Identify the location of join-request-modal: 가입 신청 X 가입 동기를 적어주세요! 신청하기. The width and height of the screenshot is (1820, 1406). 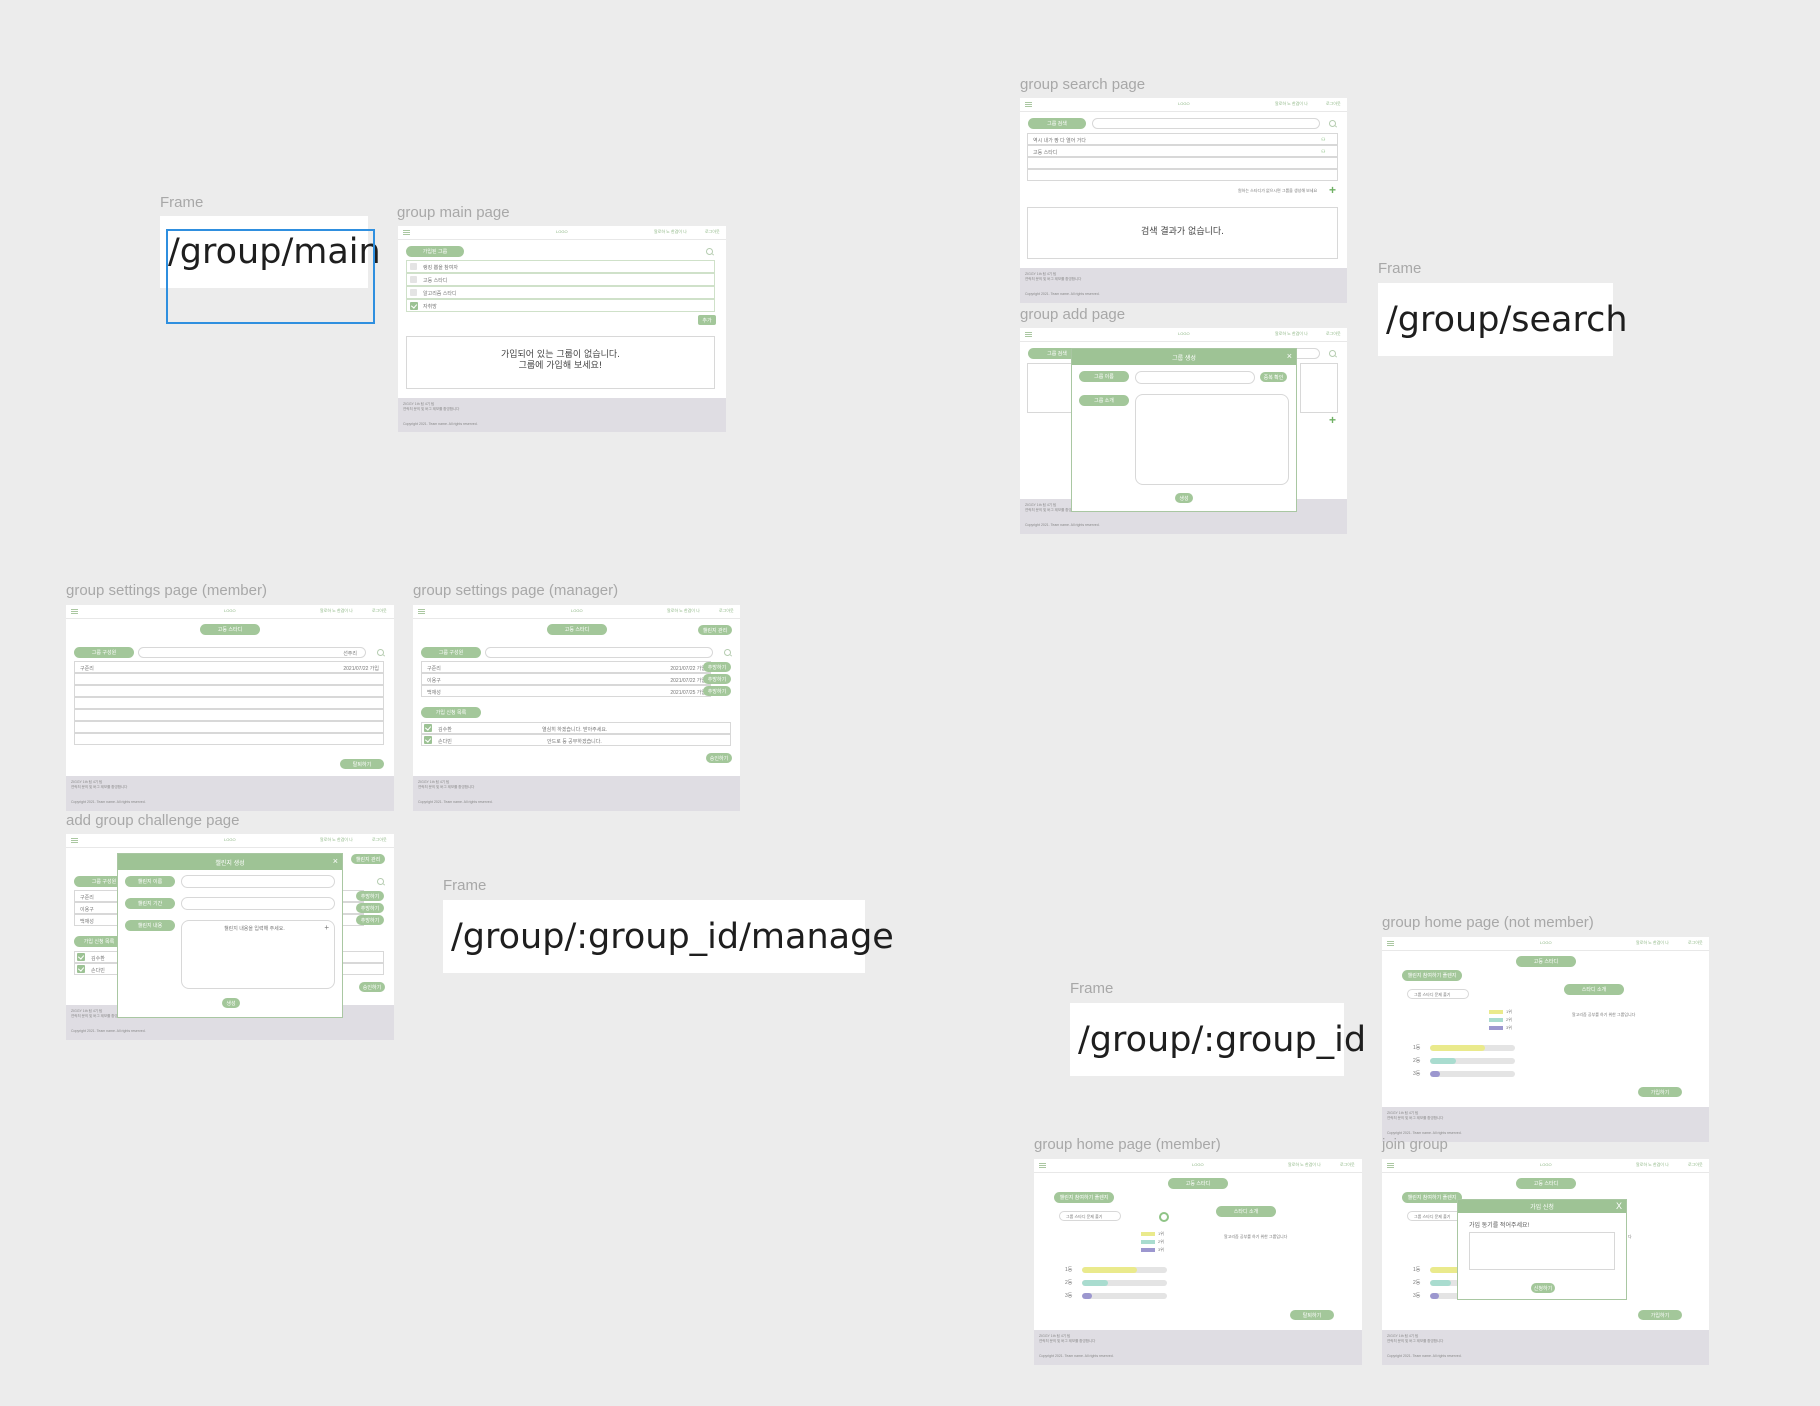
(1542, 1249).